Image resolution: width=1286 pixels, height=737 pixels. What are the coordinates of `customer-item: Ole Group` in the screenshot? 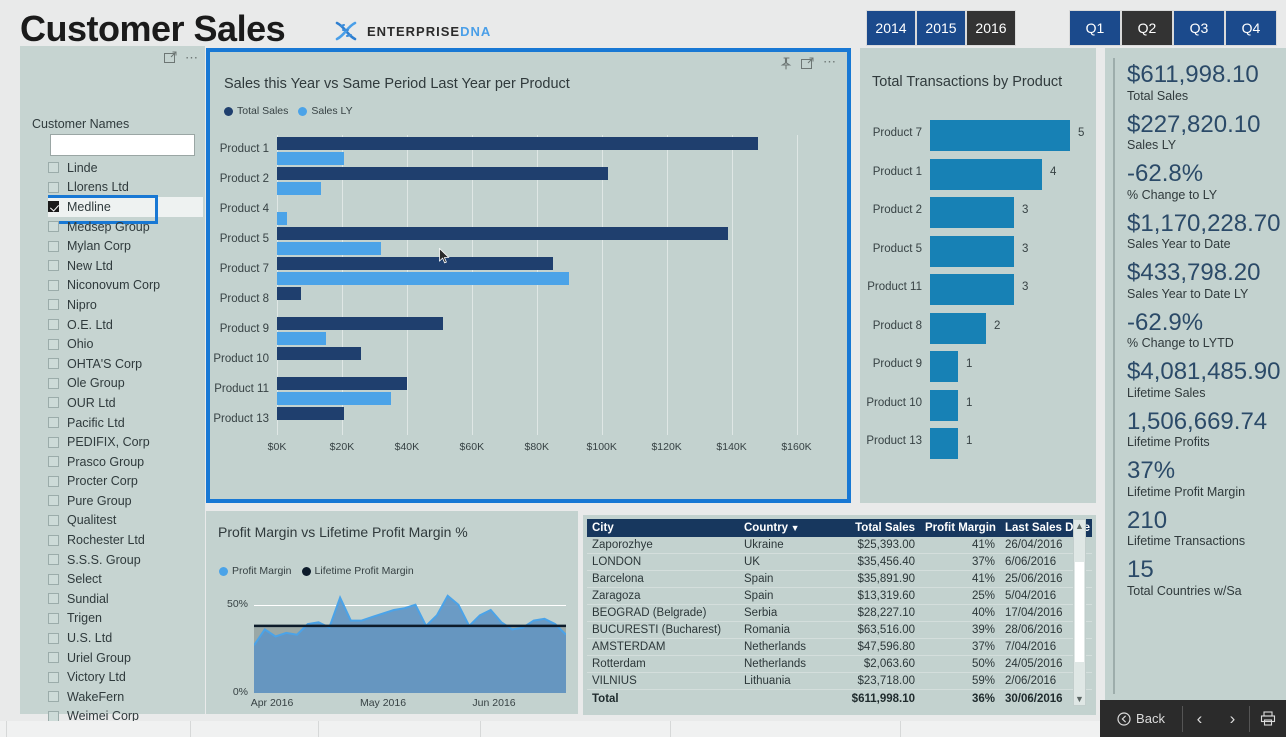 It's located at (125, 384).